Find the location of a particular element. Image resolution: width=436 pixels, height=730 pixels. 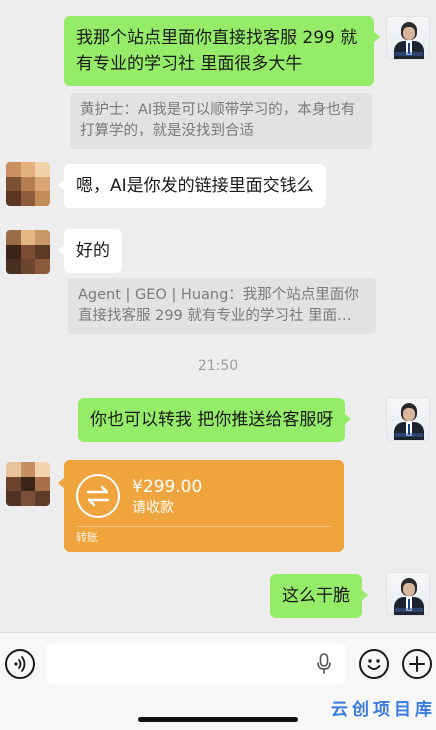

message-bubble-self: 你也可以转我 把你推送给客服呀 is located at coordinates (215, 420).